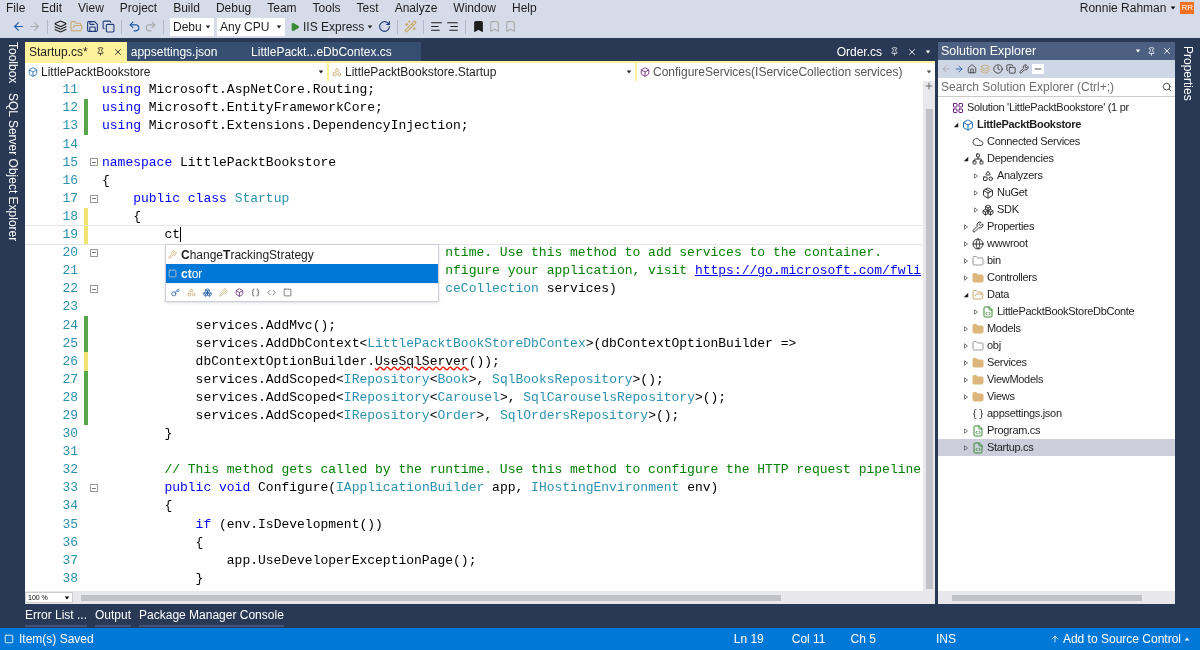  What do you see at coordinates (1056, 345) in the screenshot?
I see `tree-item: obj` at bounding box center [1056, 345].